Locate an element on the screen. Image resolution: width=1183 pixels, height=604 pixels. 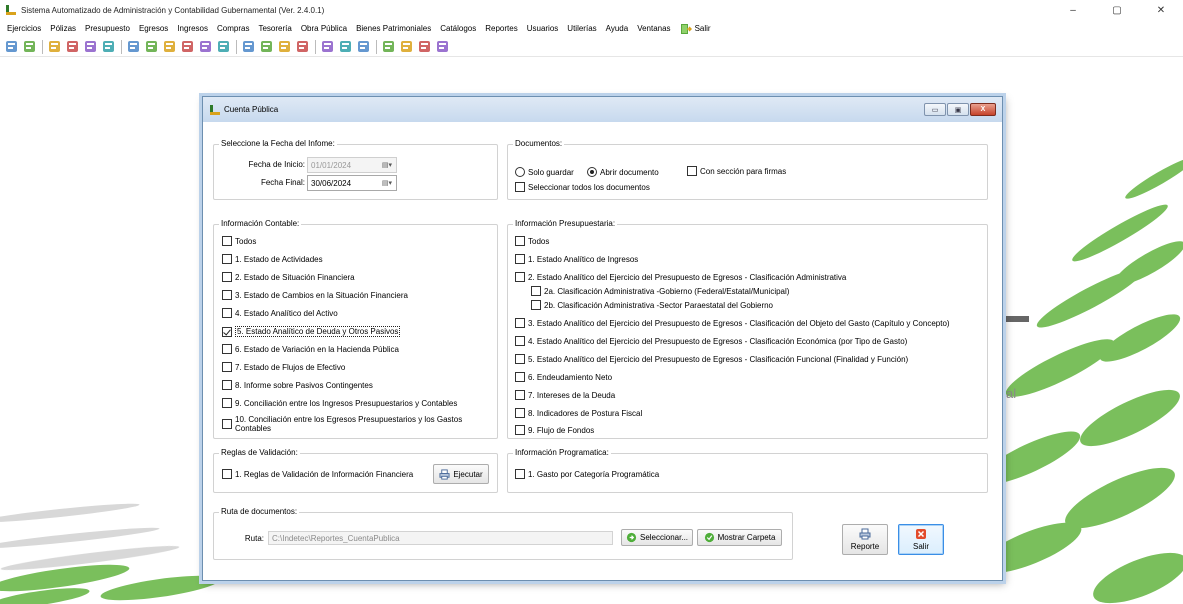
menu-usuarios: Usuarios is located at coordinates (543, 28).